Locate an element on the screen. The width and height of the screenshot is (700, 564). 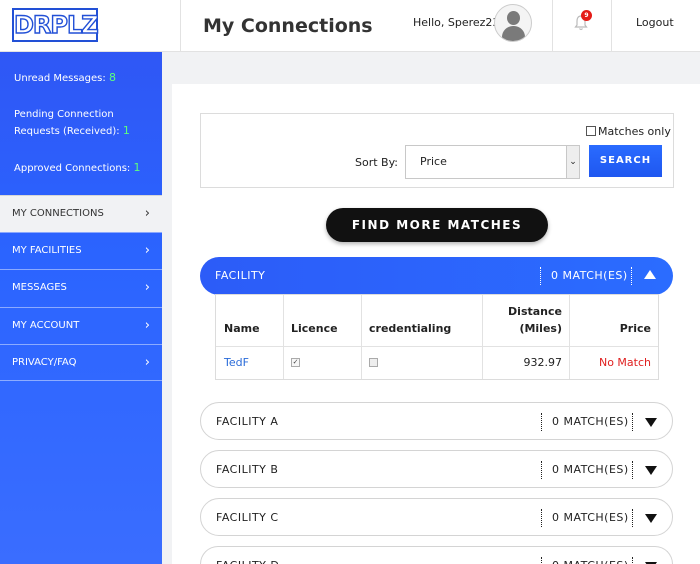
accordion-facility: FACILITY 0 MATCH(ES) is located at coordinates (436, 276).